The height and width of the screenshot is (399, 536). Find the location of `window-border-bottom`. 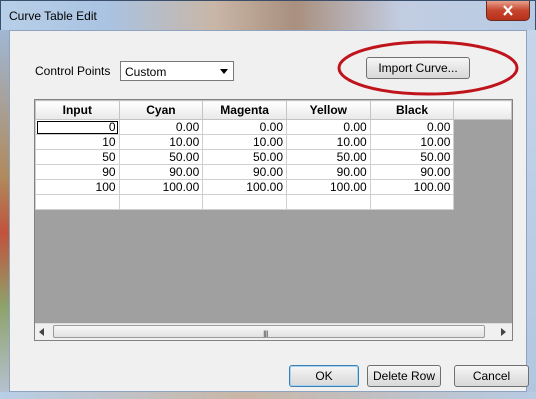

window-border-bottom is located at coordinates (268, 395).